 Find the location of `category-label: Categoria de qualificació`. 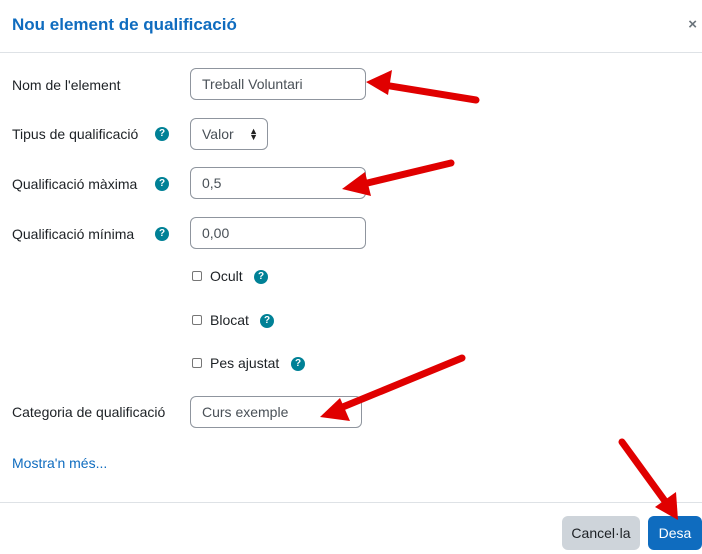

category-label: Categoria de qualificació is located at coordinates (89, 412).